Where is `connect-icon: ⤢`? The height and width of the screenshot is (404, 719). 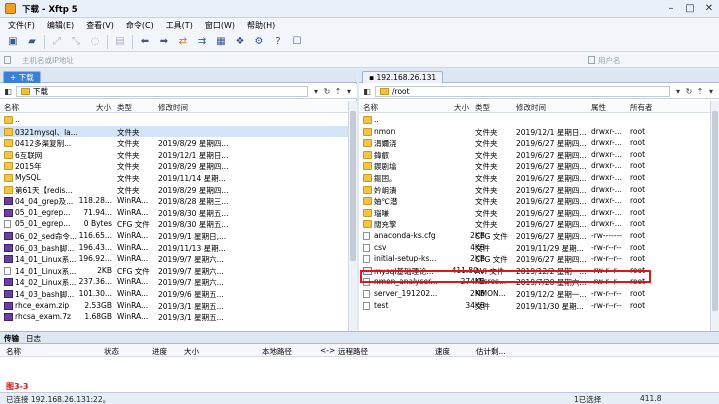 connect-icon: ⤢ is located at coordinates (57, 42).